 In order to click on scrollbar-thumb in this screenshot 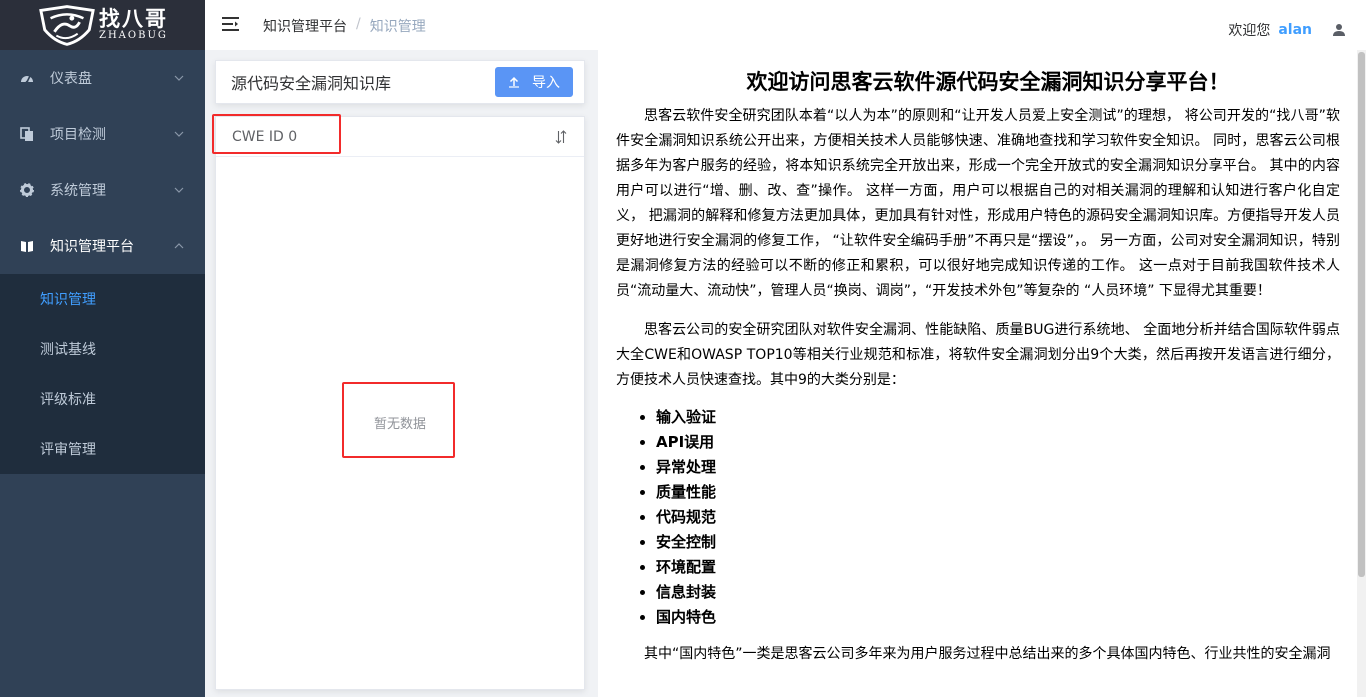, I will do `click(1361, 314)`.